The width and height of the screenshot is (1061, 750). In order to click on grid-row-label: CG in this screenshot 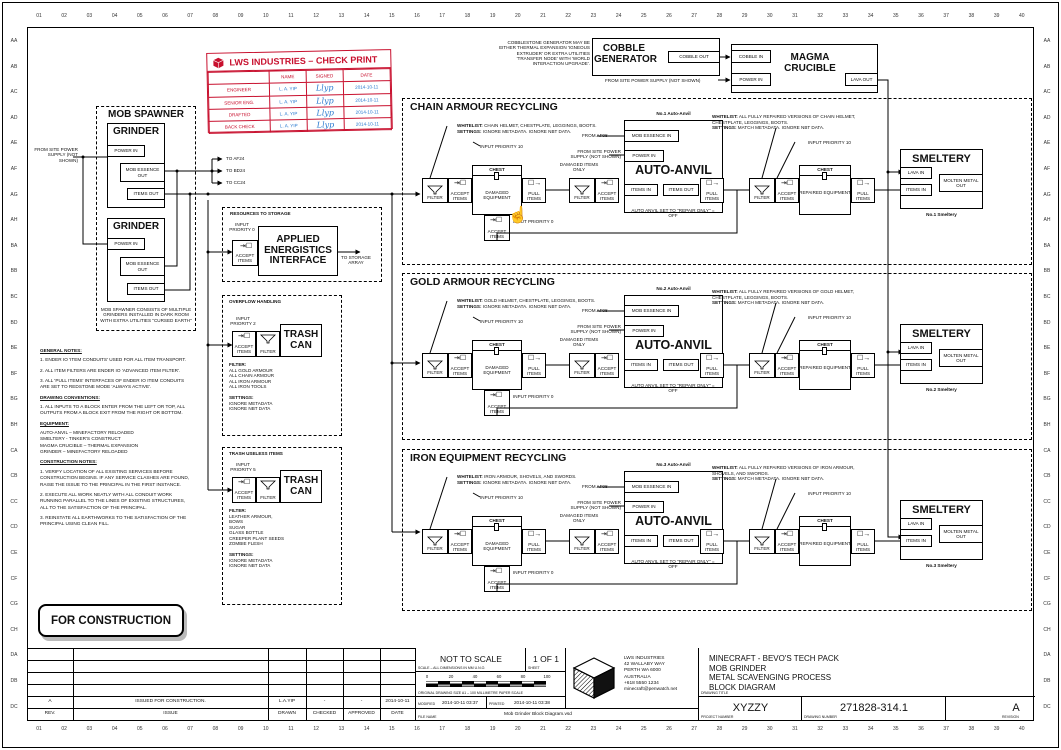, I will do `click(14, 604)`.